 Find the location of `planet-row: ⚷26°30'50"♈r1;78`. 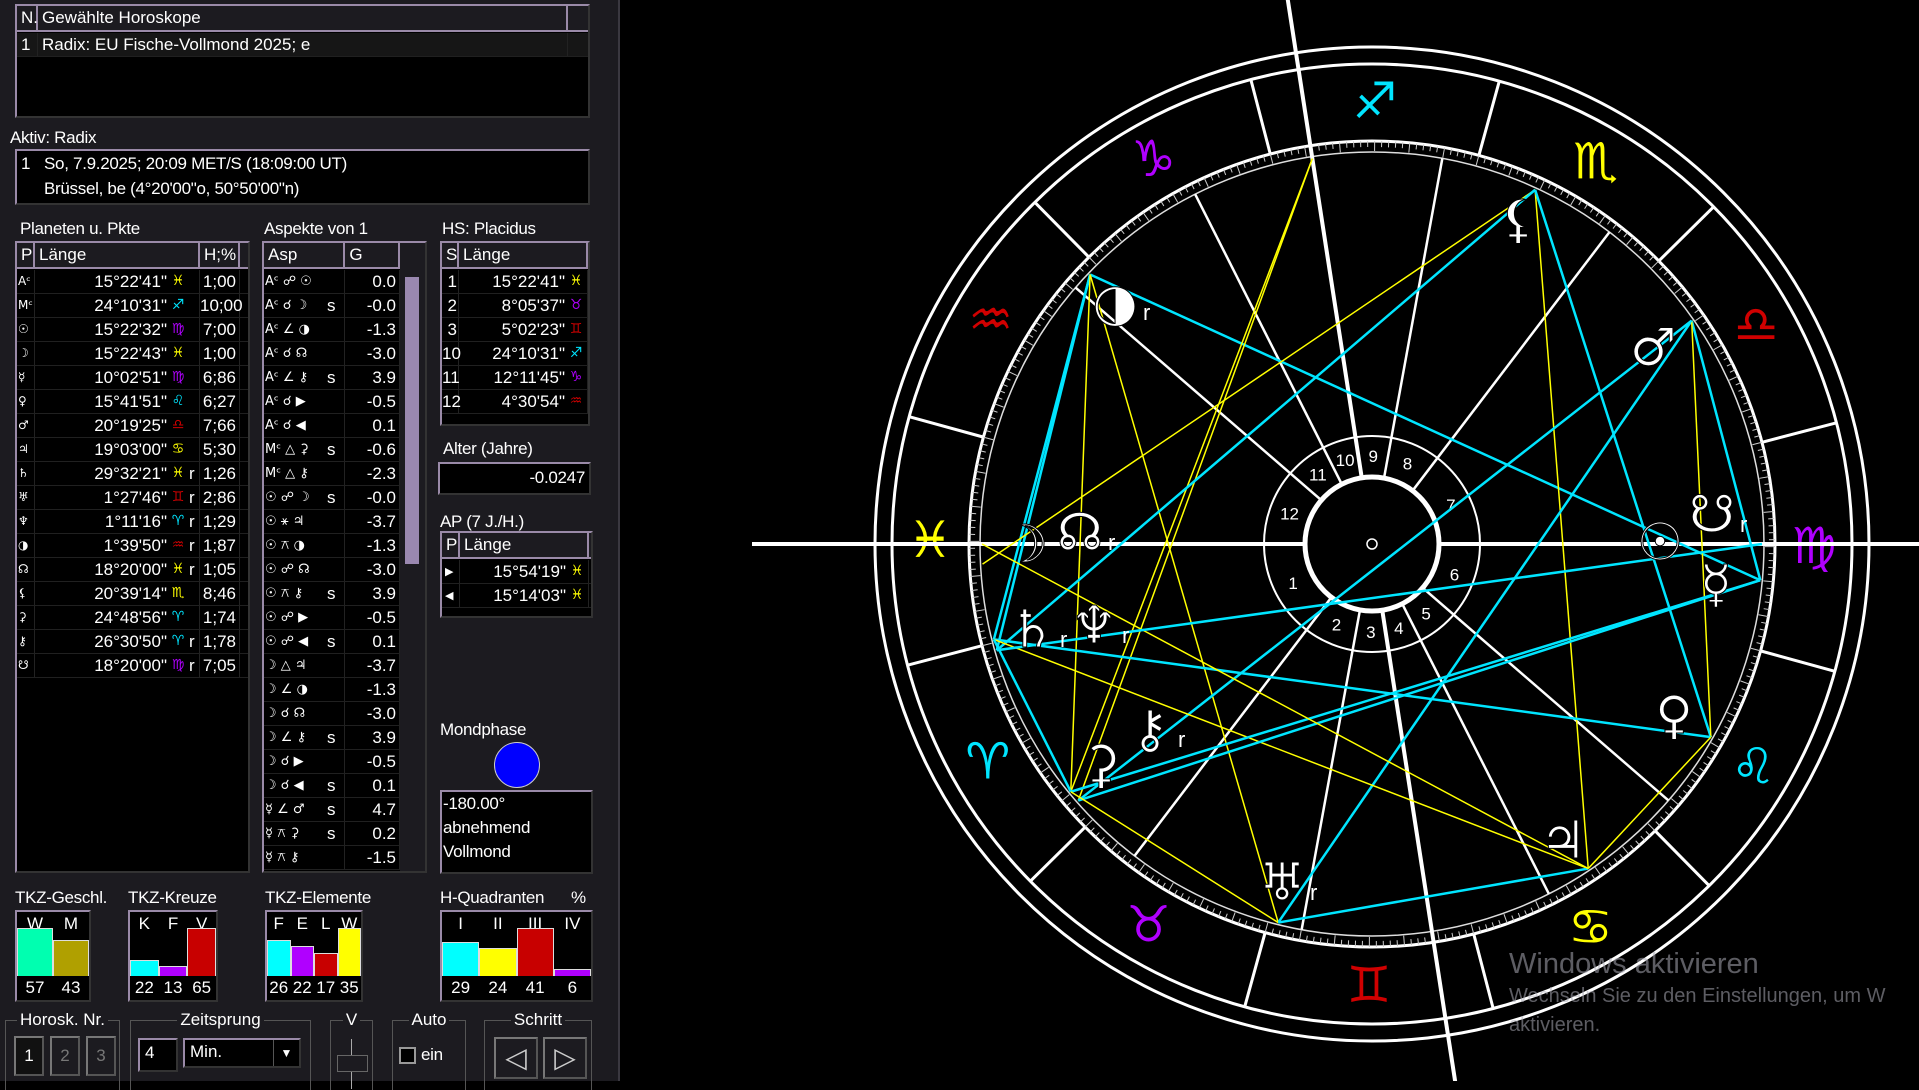

planet-row: ⚷26°30'50"♈r1;78 is located at coordinates (132, 642).